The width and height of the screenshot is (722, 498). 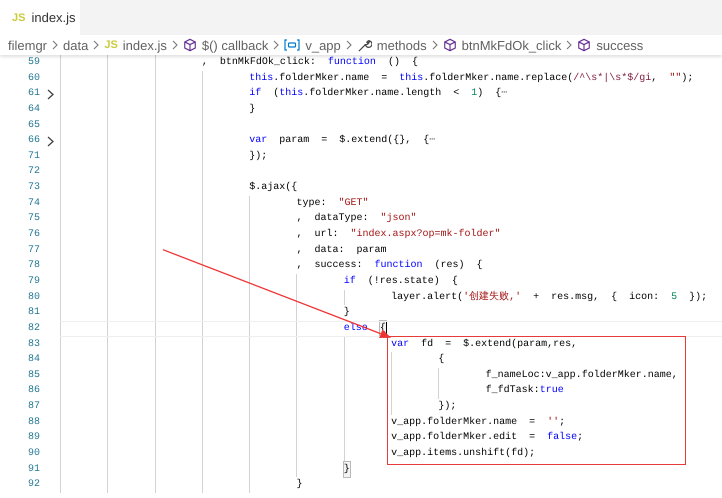 What do you see at coordinates (33, 188) in the screenshot?
I see `line-number: 73` at bounding box center [33, 188].